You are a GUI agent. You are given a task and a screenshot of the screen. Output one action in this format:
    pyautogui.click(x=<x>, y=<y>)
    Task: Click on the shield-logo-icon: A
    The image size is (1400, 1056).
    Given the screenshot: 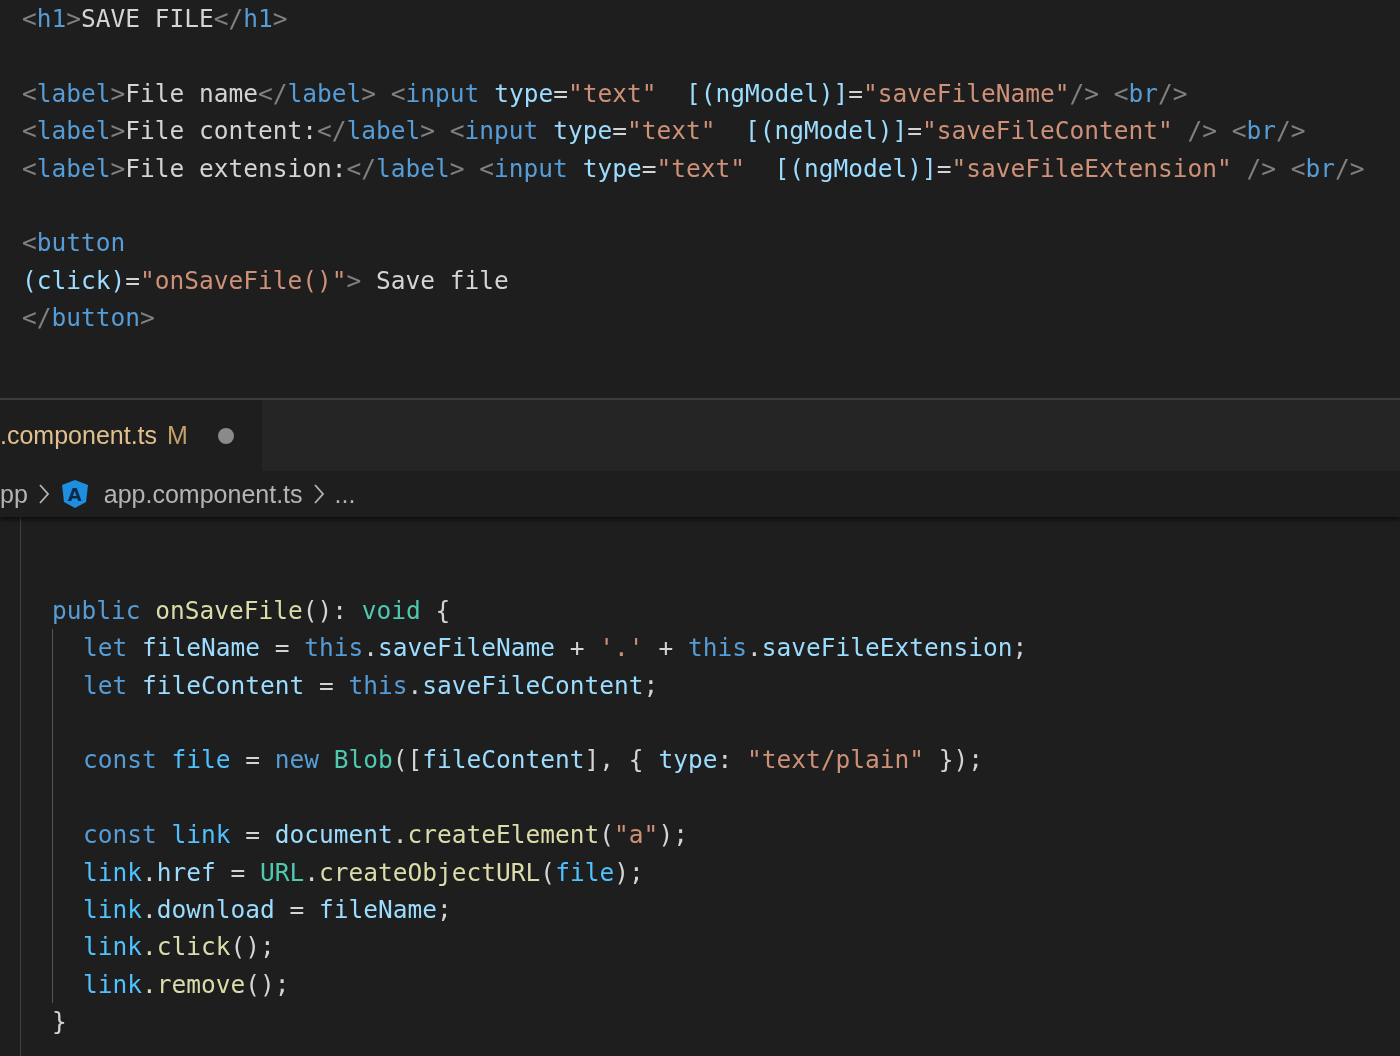 What is the action you would take?
    pyautogui.click(x=74, y=494)
    